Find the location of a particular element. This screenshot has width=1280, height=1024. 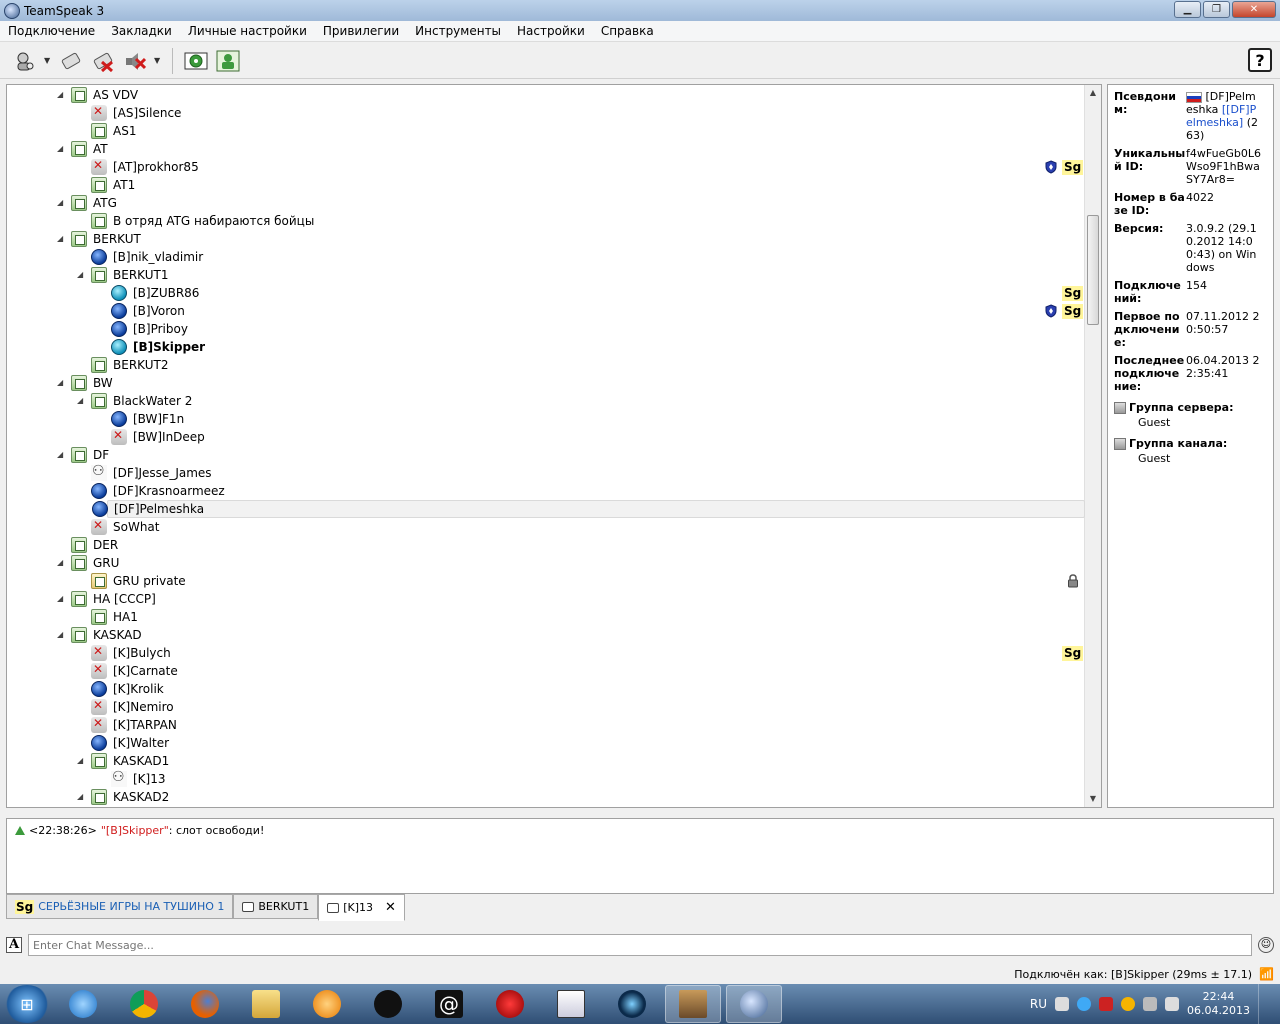

user-row: [AT]prokhor85 Sg is located at coordinates (546, 167).